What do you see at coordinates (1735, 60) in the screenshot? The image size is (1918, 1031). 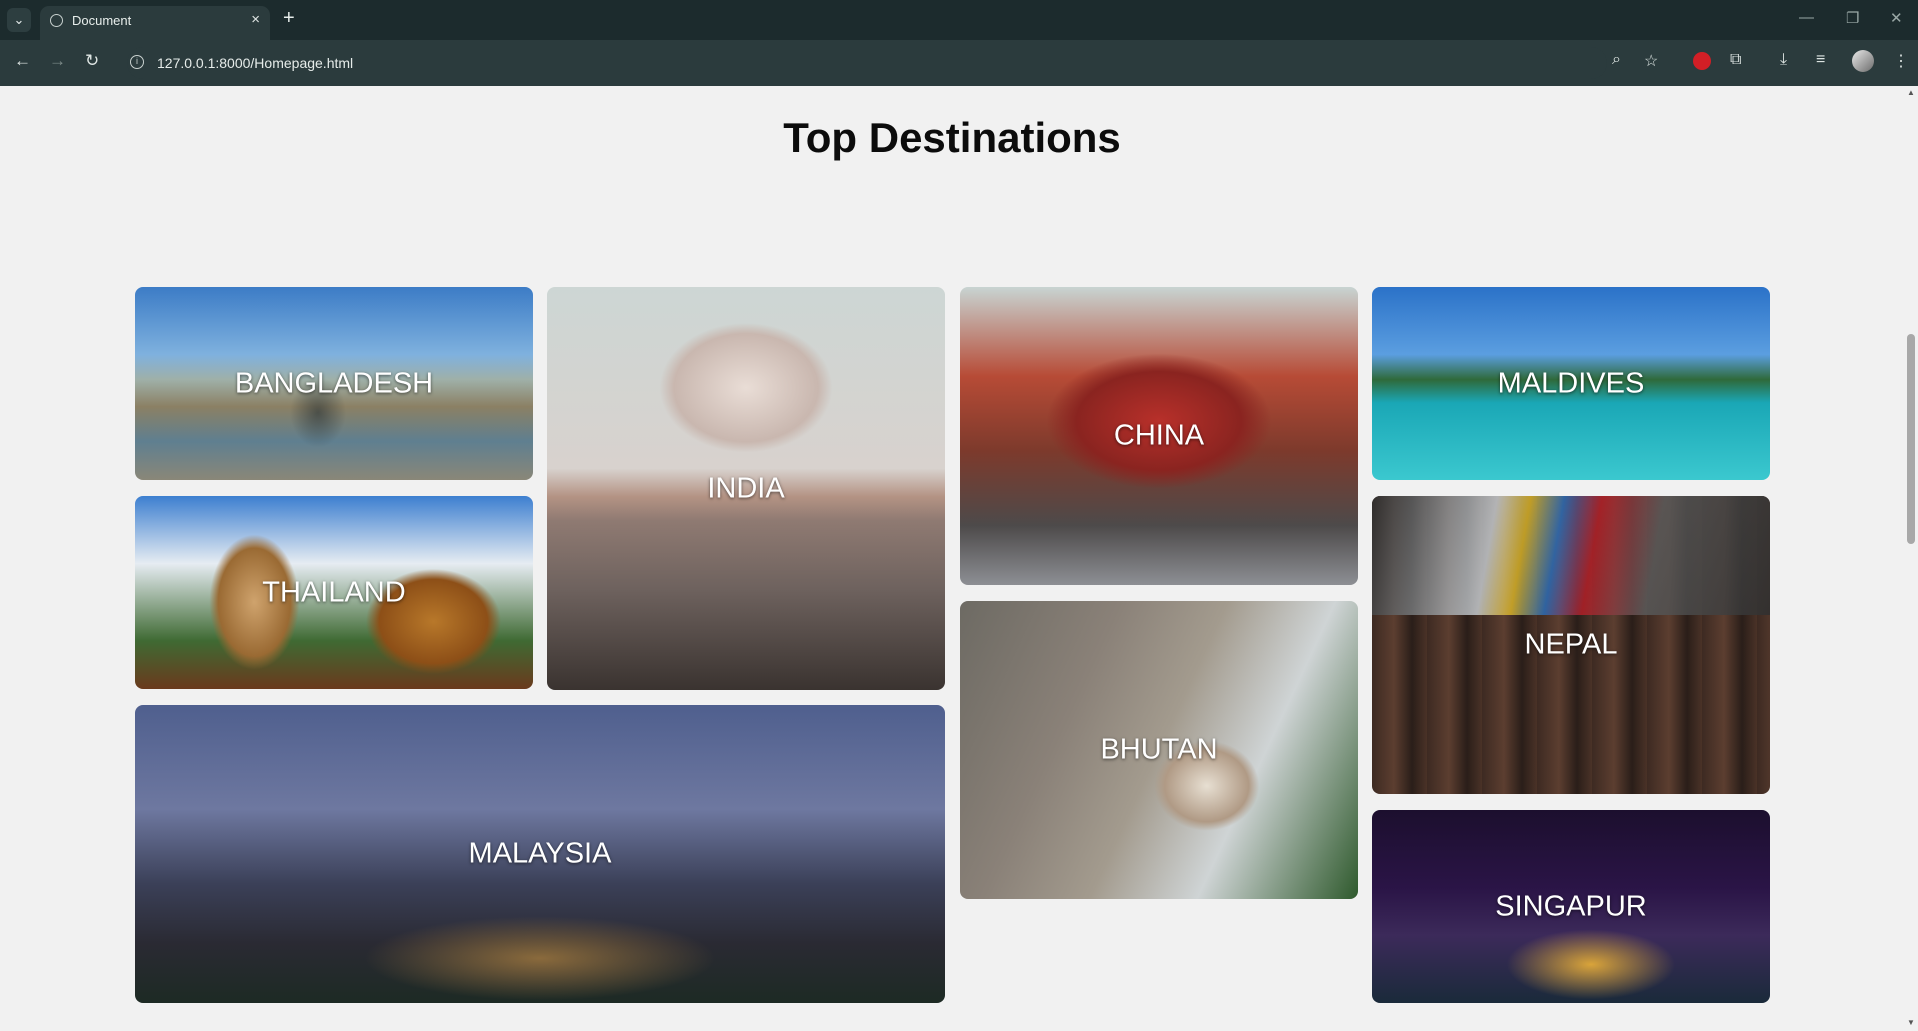 I see `extensions-puzzle-icon: ⧉` at bounding box center [1735, 60].